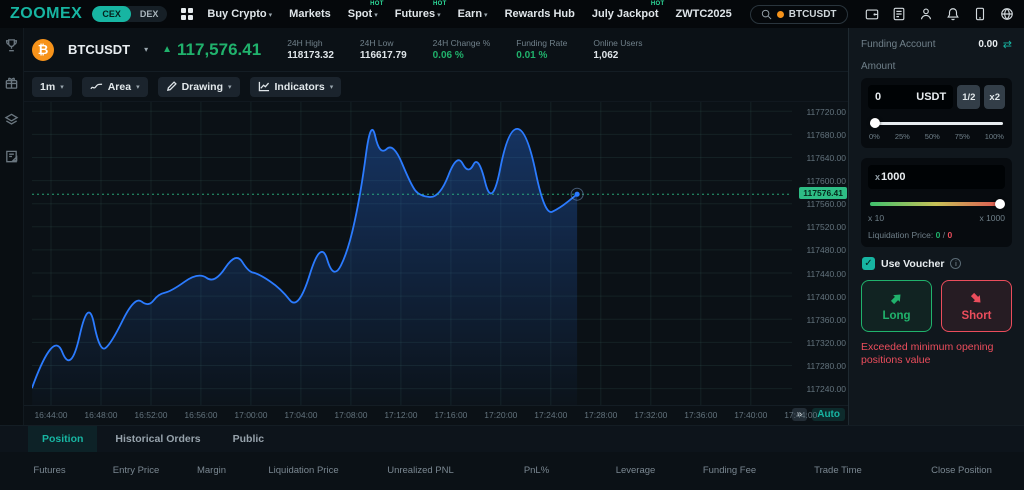  What do you see at coordinates (902, 136) in the screenshot?
I see `pct-25: 25%` at bounding box center [902, 136].